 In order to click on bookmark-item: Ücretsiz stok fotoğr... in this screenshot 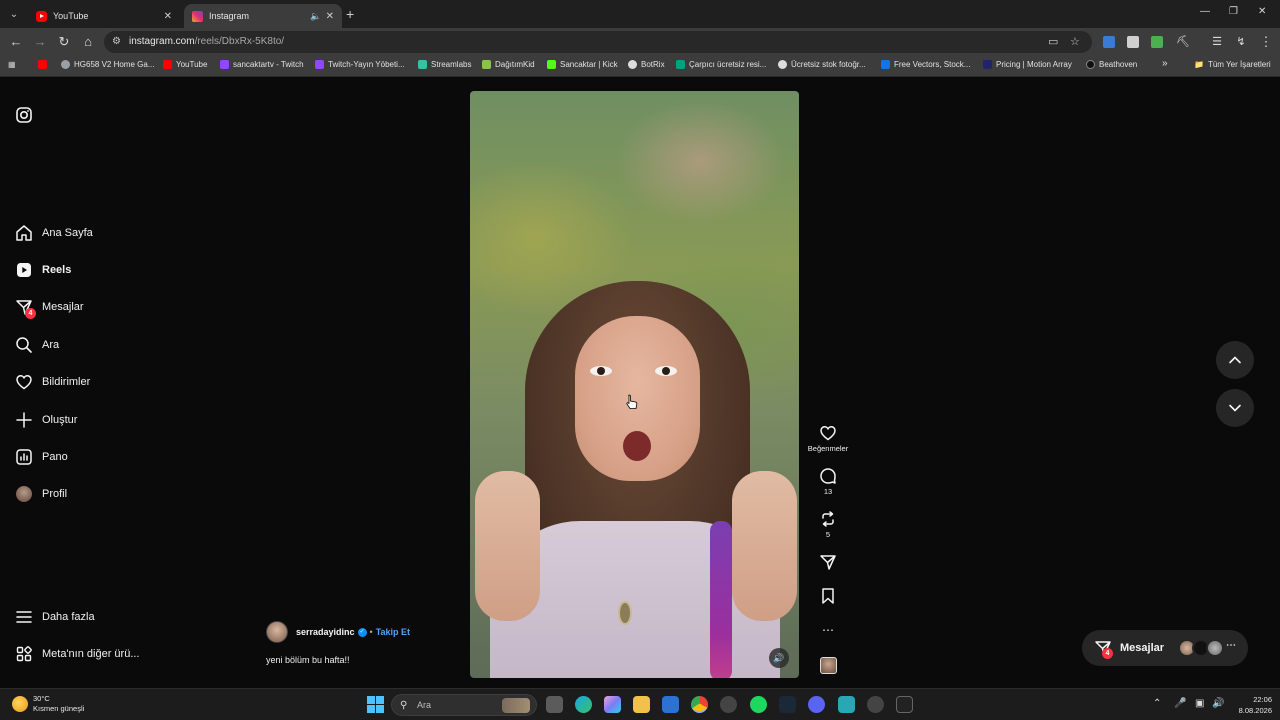, I will do `click(822, 64)`.